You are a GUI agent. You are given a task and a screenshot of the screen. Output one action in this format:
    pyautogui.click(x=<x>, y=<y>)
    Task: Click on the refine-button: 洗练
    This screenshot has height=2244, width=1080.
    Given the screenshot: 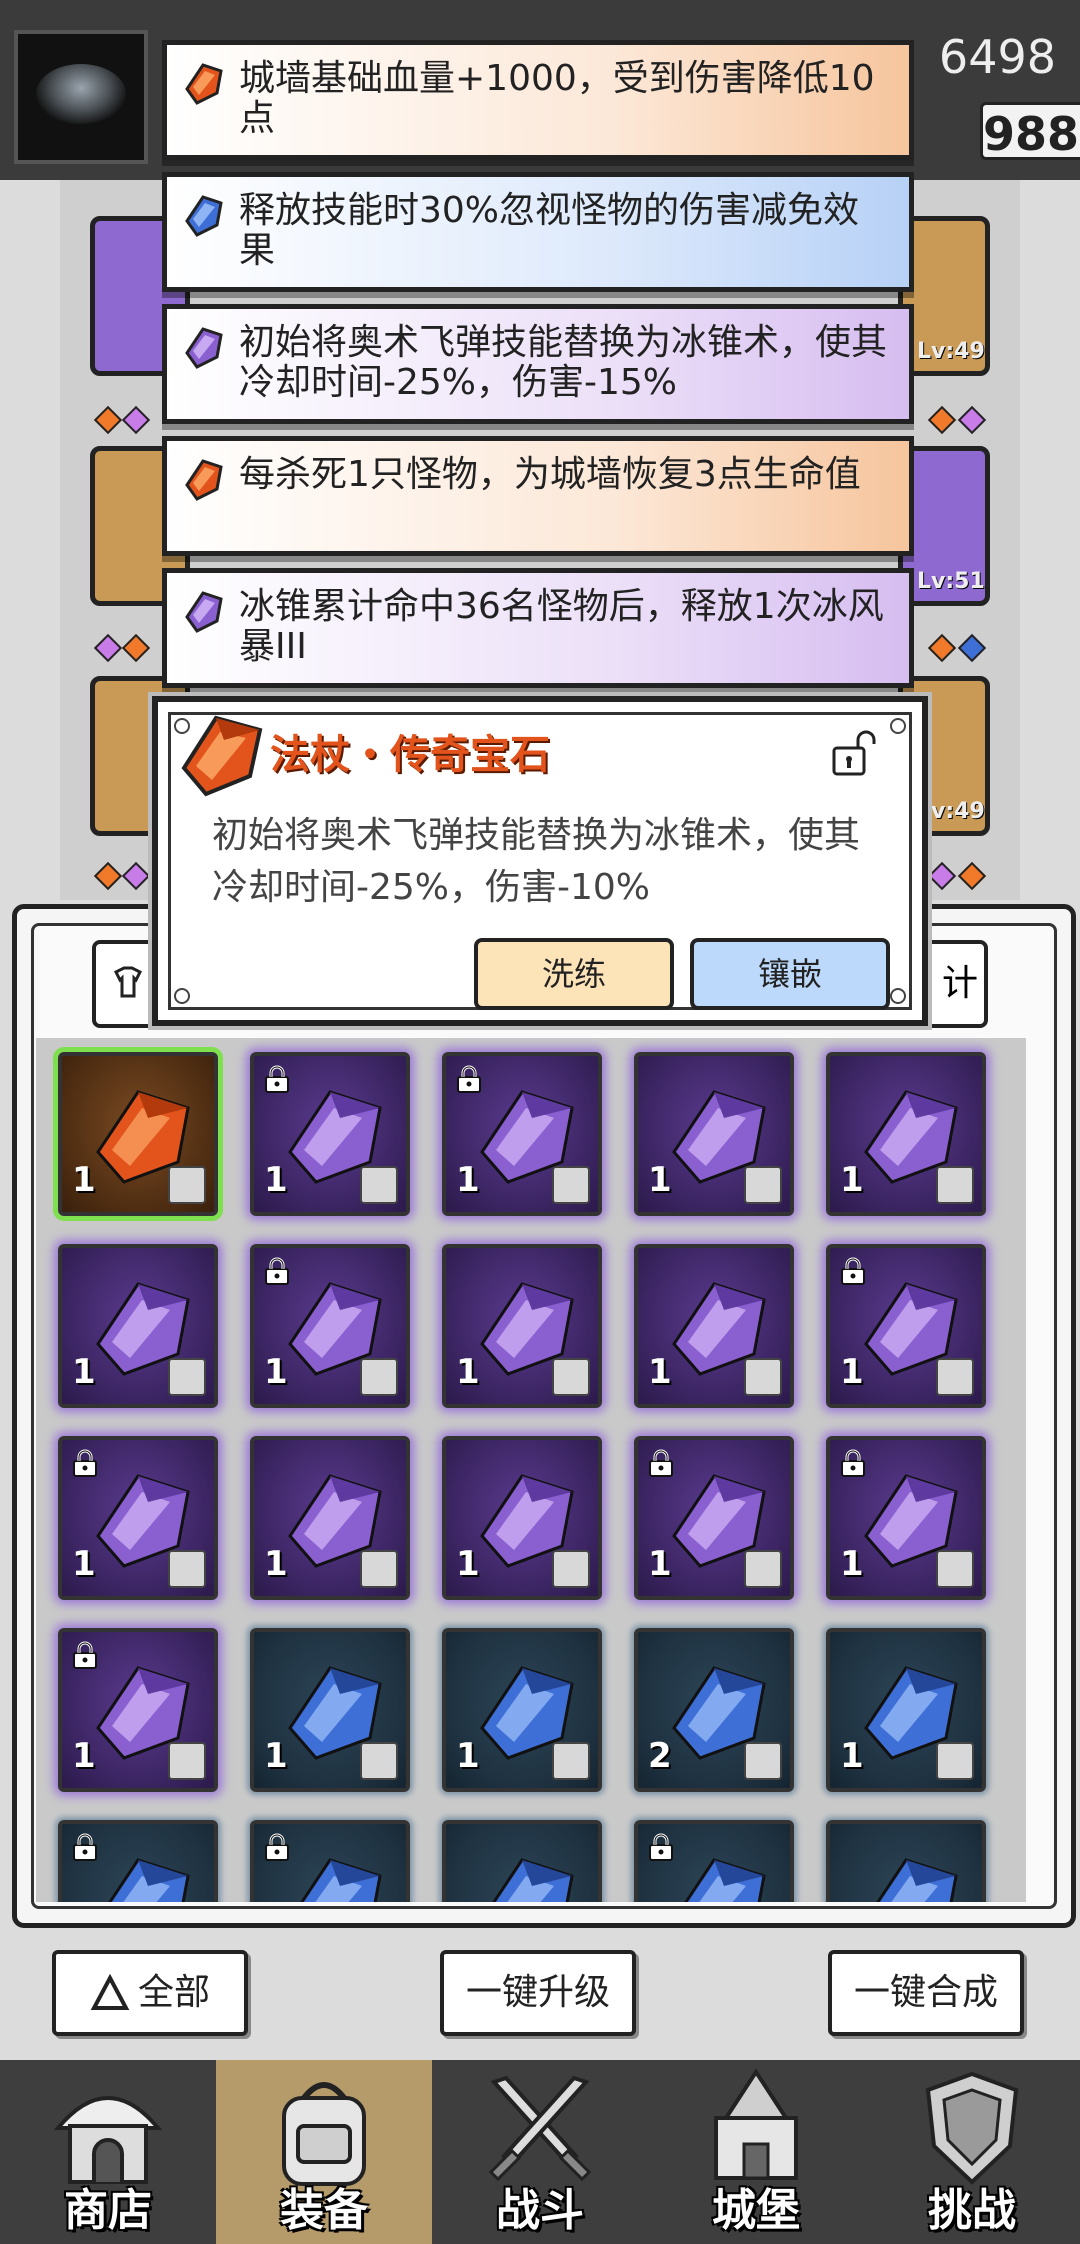 What is the action you would take?
    pyautogui.click(x=574, y=974)
    